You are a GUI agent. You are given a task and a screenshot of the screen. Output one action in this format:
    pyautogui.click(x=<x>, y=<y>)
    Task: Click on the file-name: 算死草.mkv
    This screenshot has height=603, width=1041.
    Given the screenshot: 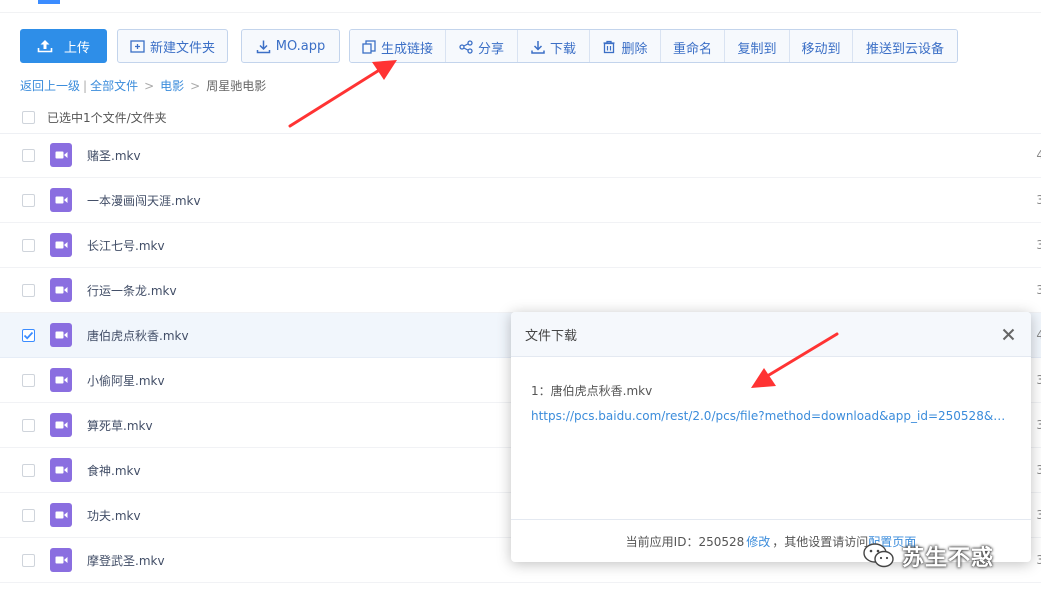 What is the action you would take?
    pyautogui.click(x=120, y=425)
    